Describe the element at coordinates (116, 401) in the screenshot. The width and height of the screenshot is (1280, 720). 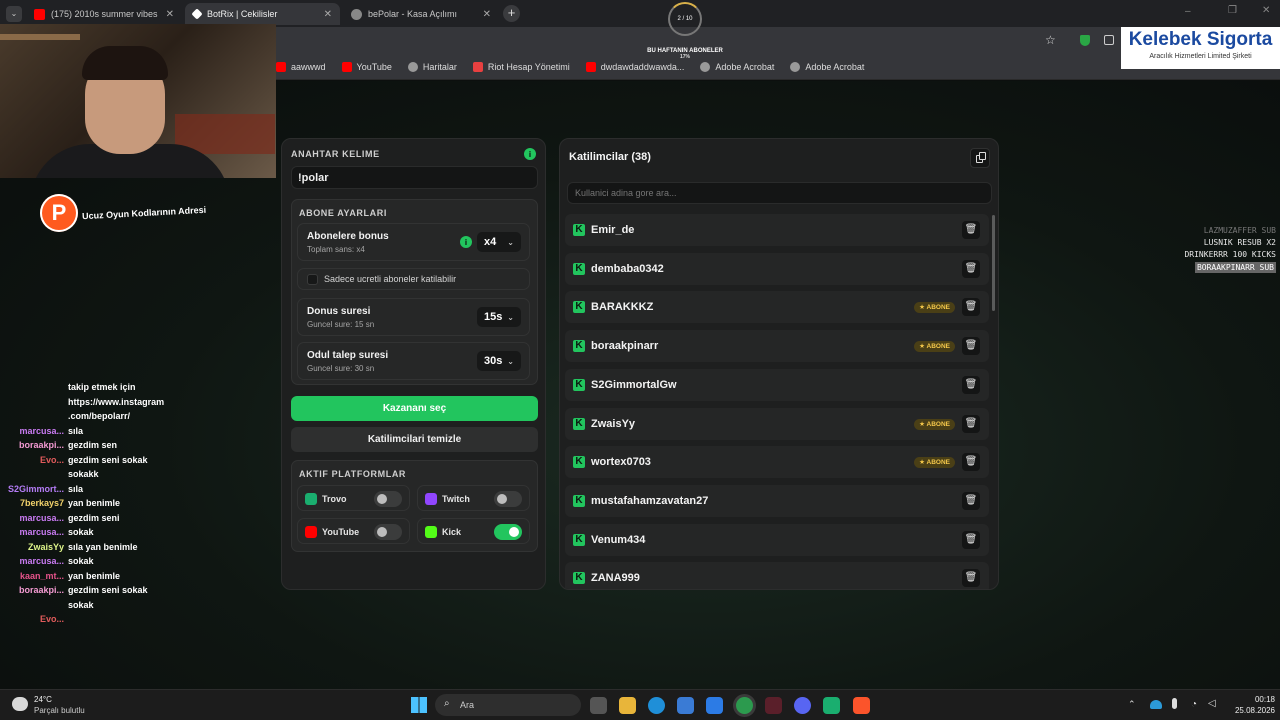
I see `chat-text: https://www.instagram` at that location.